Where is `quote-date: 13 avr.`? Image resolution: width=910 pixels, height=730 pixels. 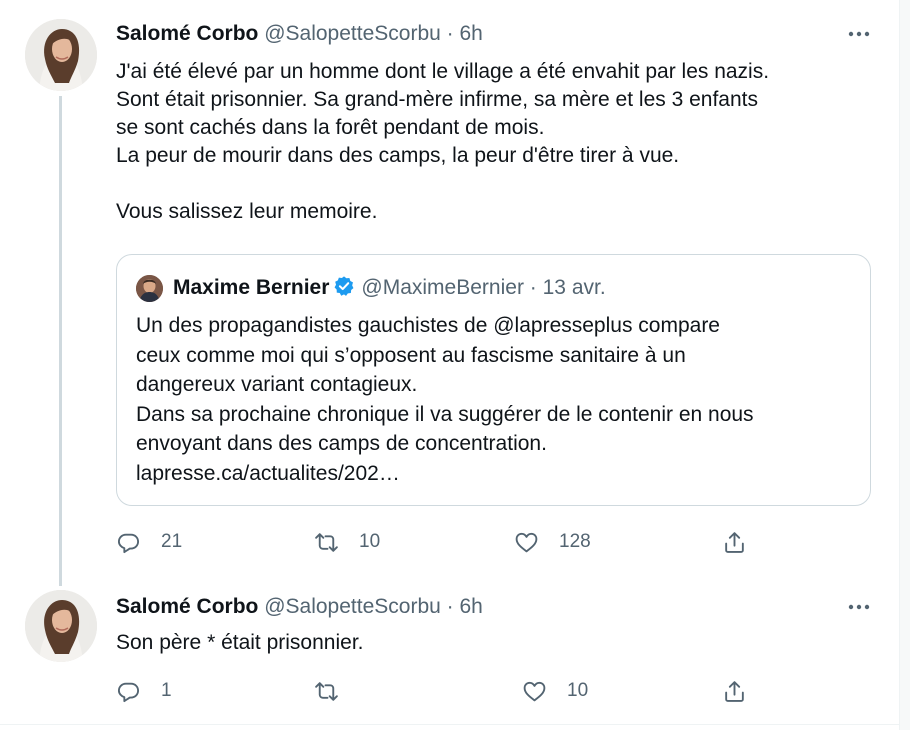
quote-date: 13 avr. is located at coordinates (574, 287).